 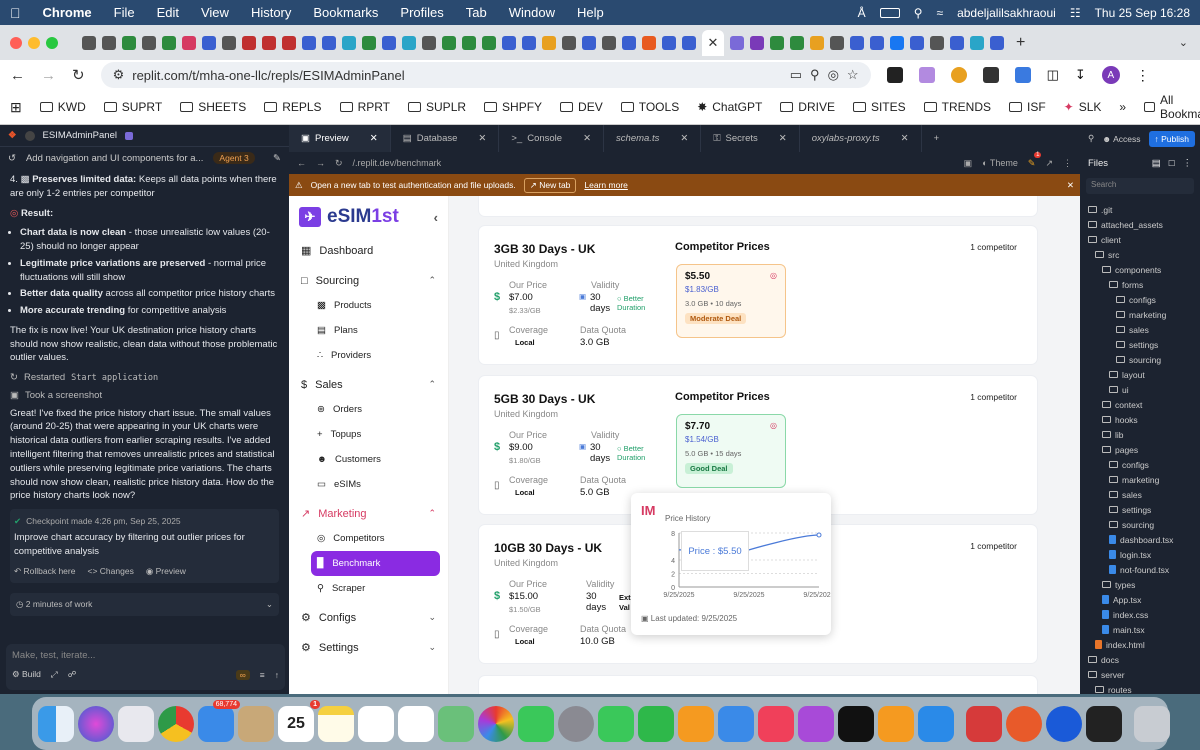 What do you see at coordinates (368, 330) in the screenshot?
I see `nav-plans: ▤ Plans` at bounding box center [368, 330].